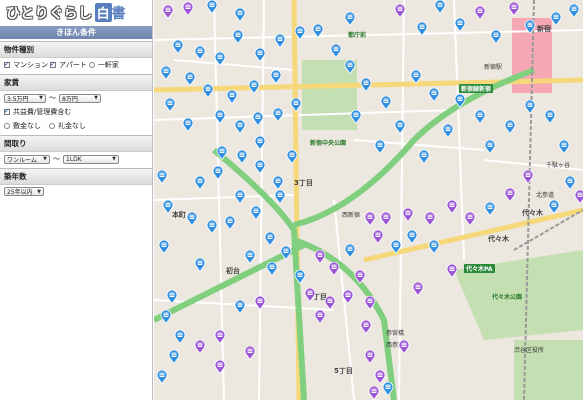 This screenshot has width=583, height=400. I want to click on rent-max-select: 8万円 ▼, so click(80, 98).